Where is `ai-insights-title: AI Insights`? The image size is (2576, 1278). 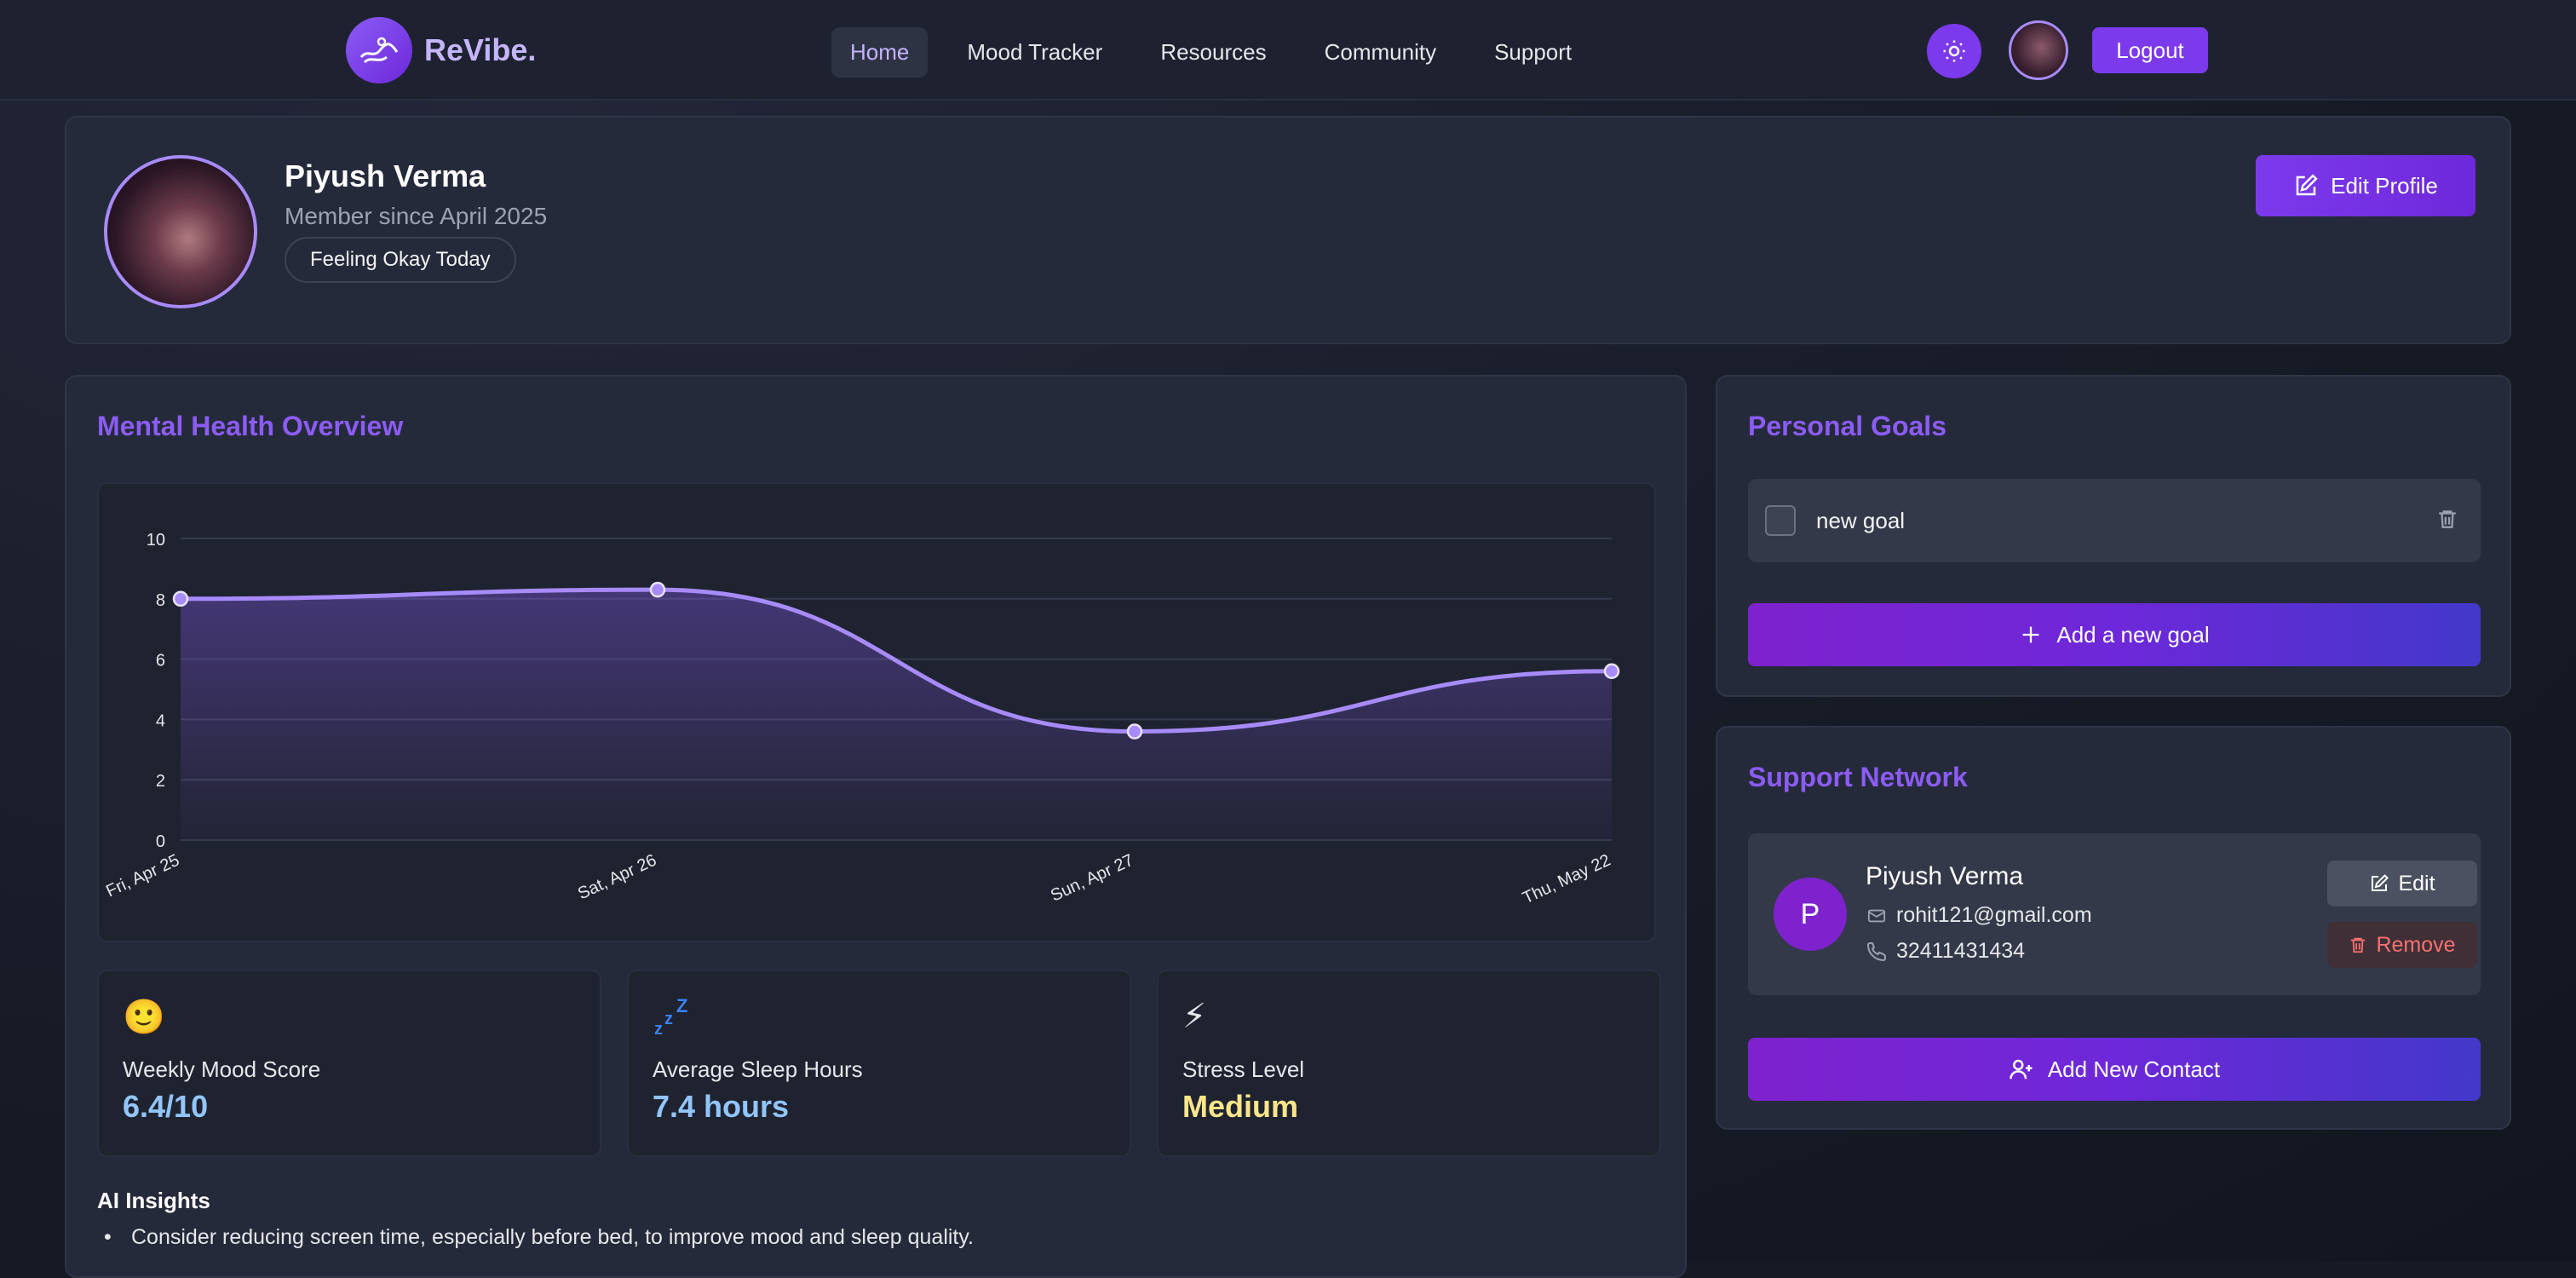
ai-insights-title: AI Insights is located at coordinates (154, 1200).